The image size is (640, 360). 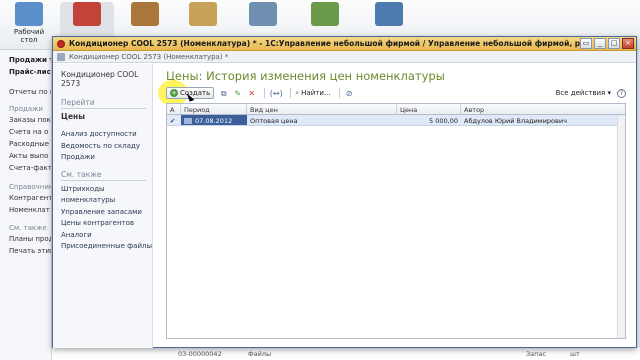 I want to click on factory-icon, so click(x=263, y=14).